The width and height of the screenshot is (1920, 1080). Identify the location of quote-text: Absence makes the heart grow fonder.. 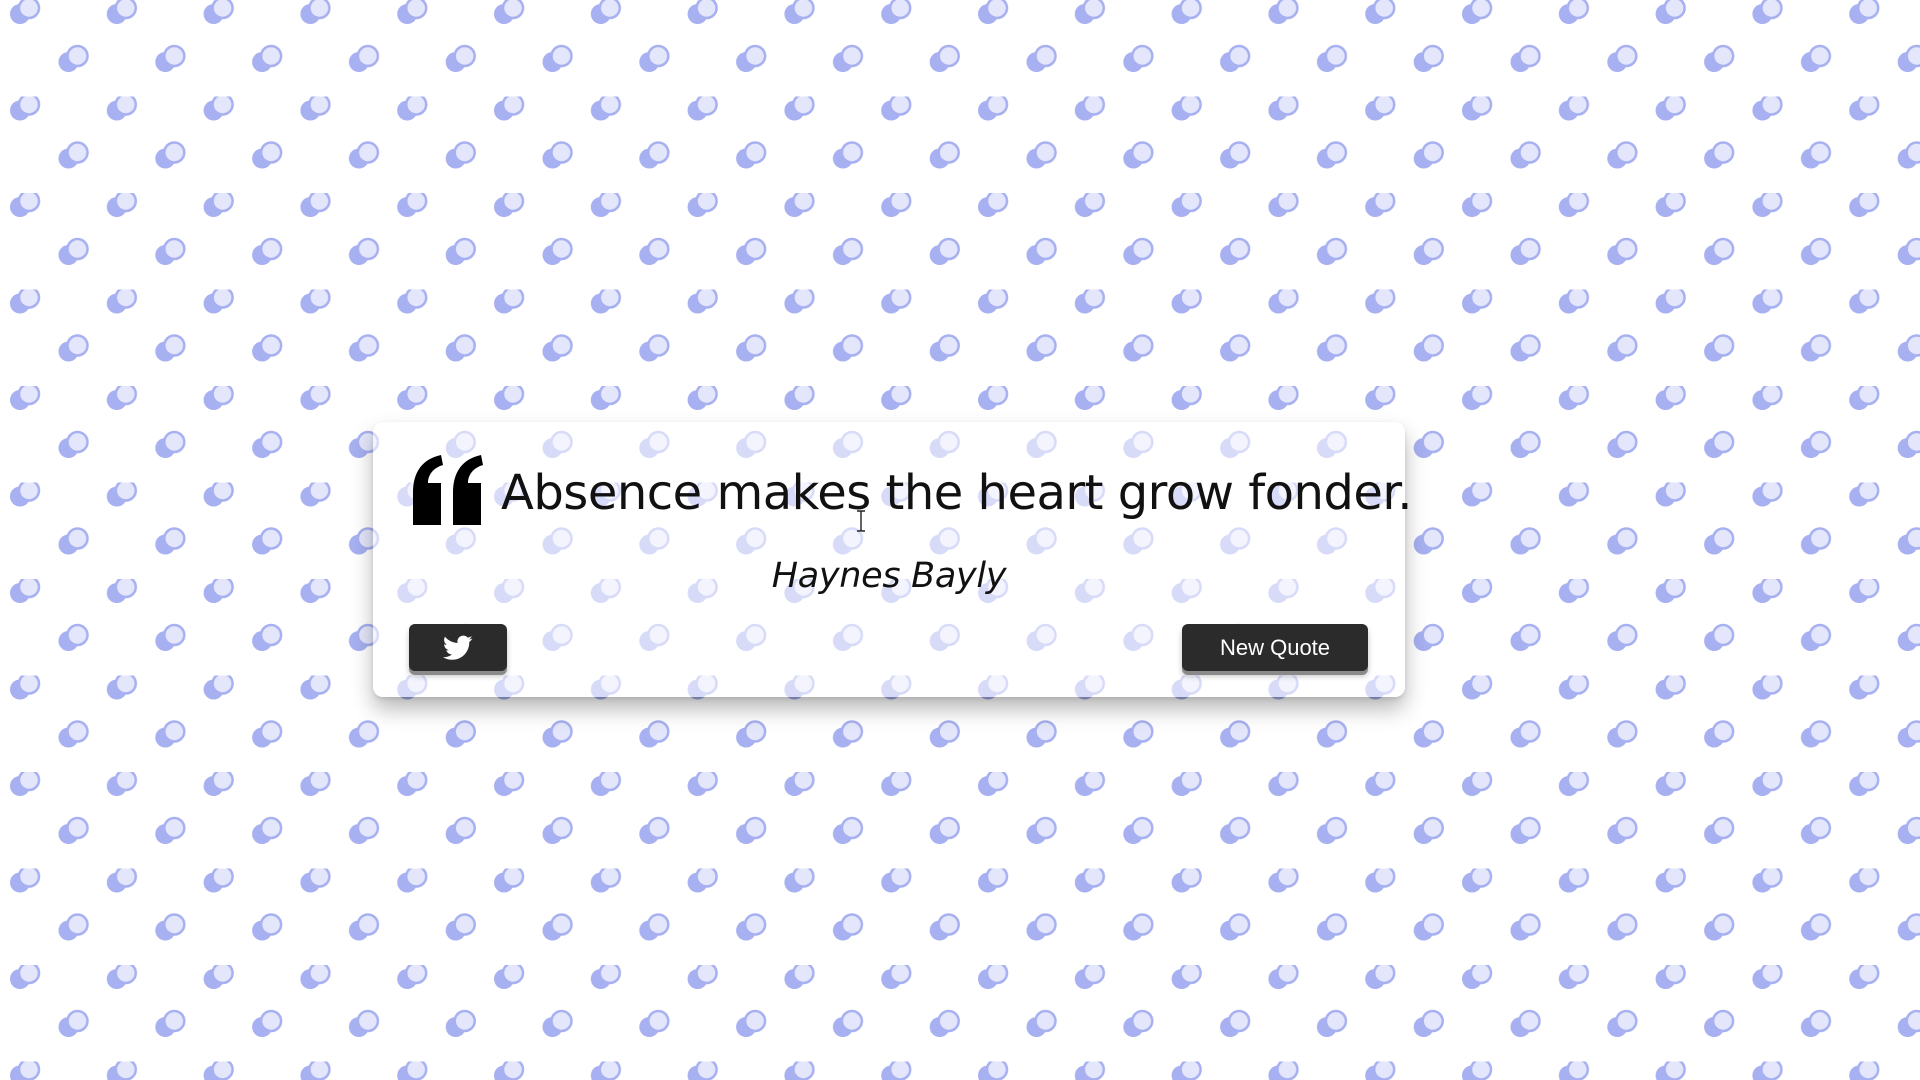
(957, 493).